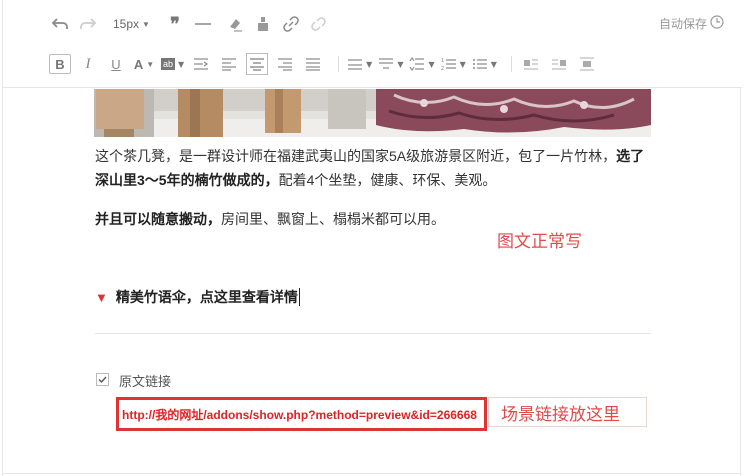 Image resolution: width=744 pixels, height=476 pixels. What do you see at coordinates (587, 64) in the screenshot?
I see `image-center-icon` at bounding box center [587, 64].